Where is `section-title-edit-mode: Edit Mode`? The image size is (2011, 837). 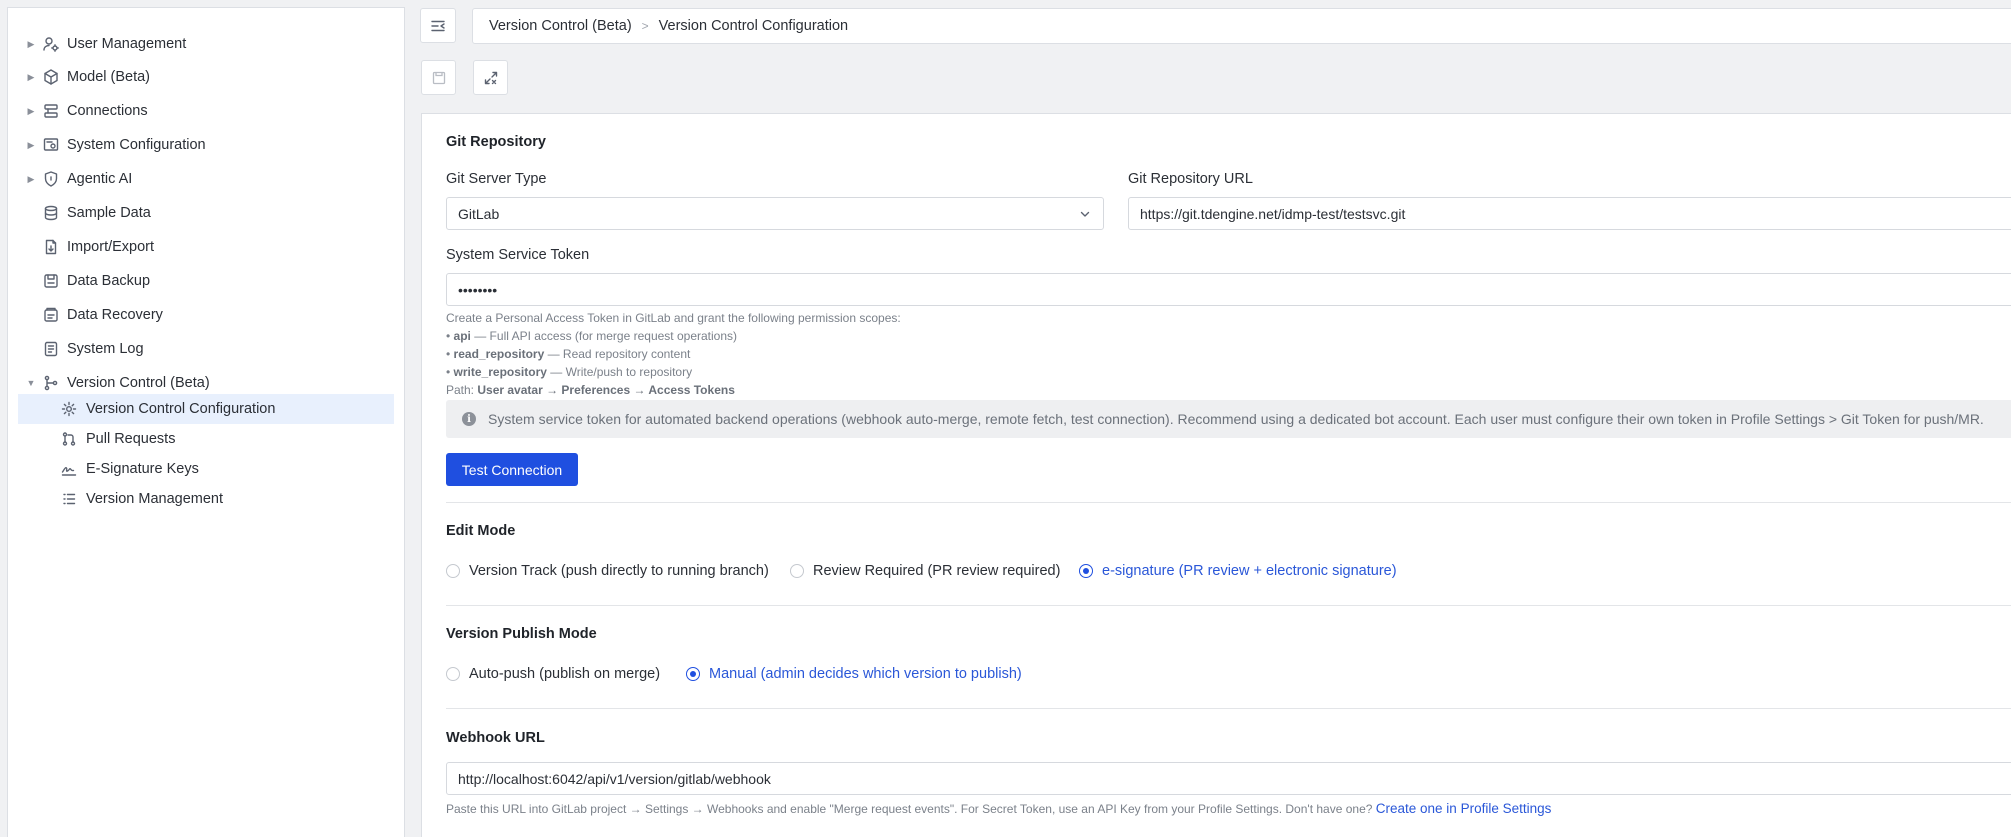 section-title-edit-mode: Edit Mode is located at coordinates (481, 531).